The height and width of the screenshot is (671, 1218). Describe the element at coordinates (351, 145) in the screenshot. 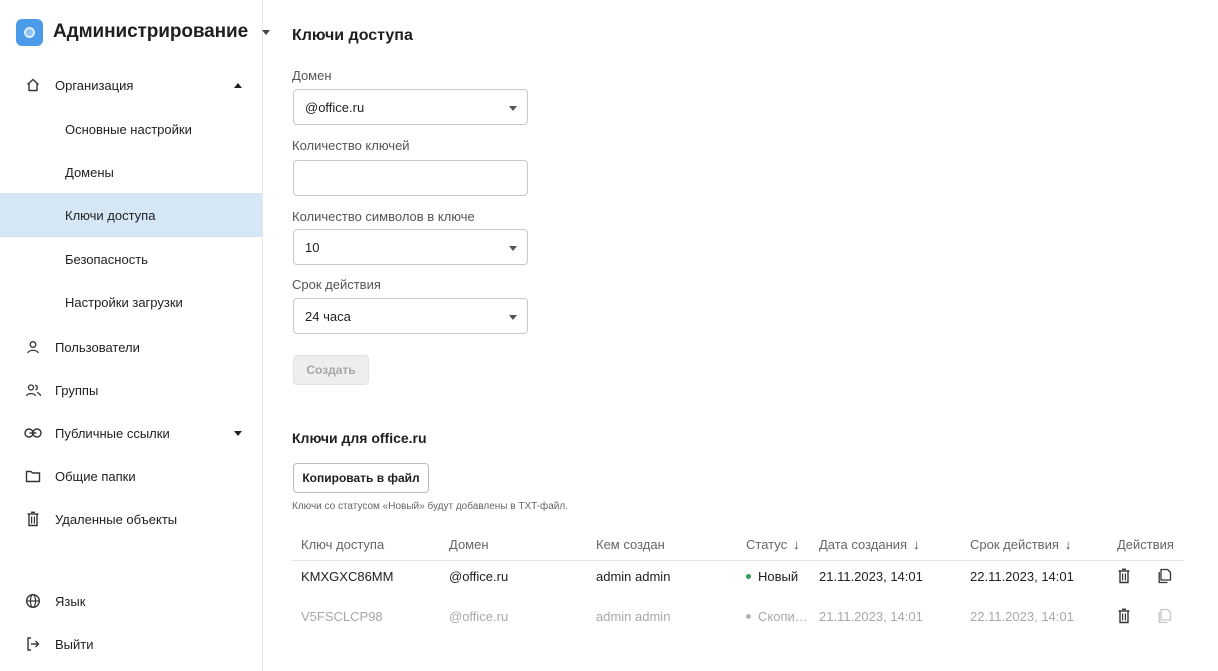

I see `key-count-label: Количество ключей` at that location.